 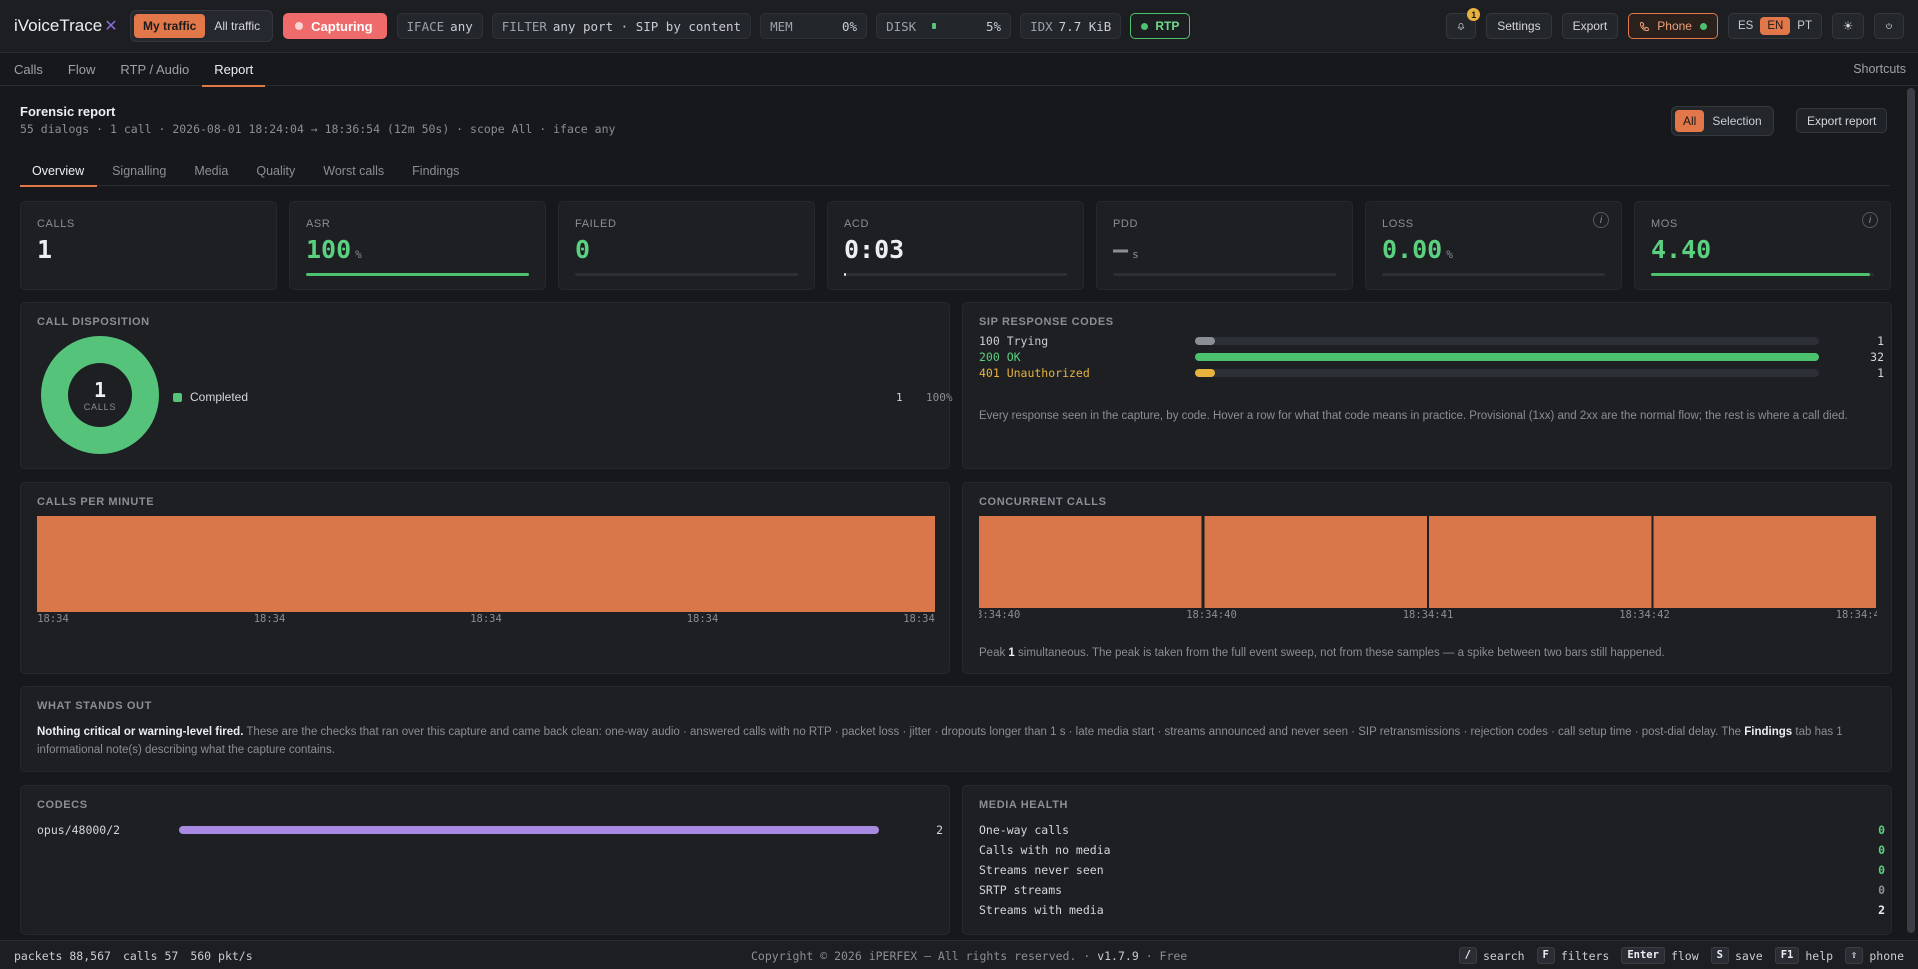 What do you see at coordinates (919, 619) in the screenshot?
I see `x-tick-label: 18:34` at bounding box center [919, 619].